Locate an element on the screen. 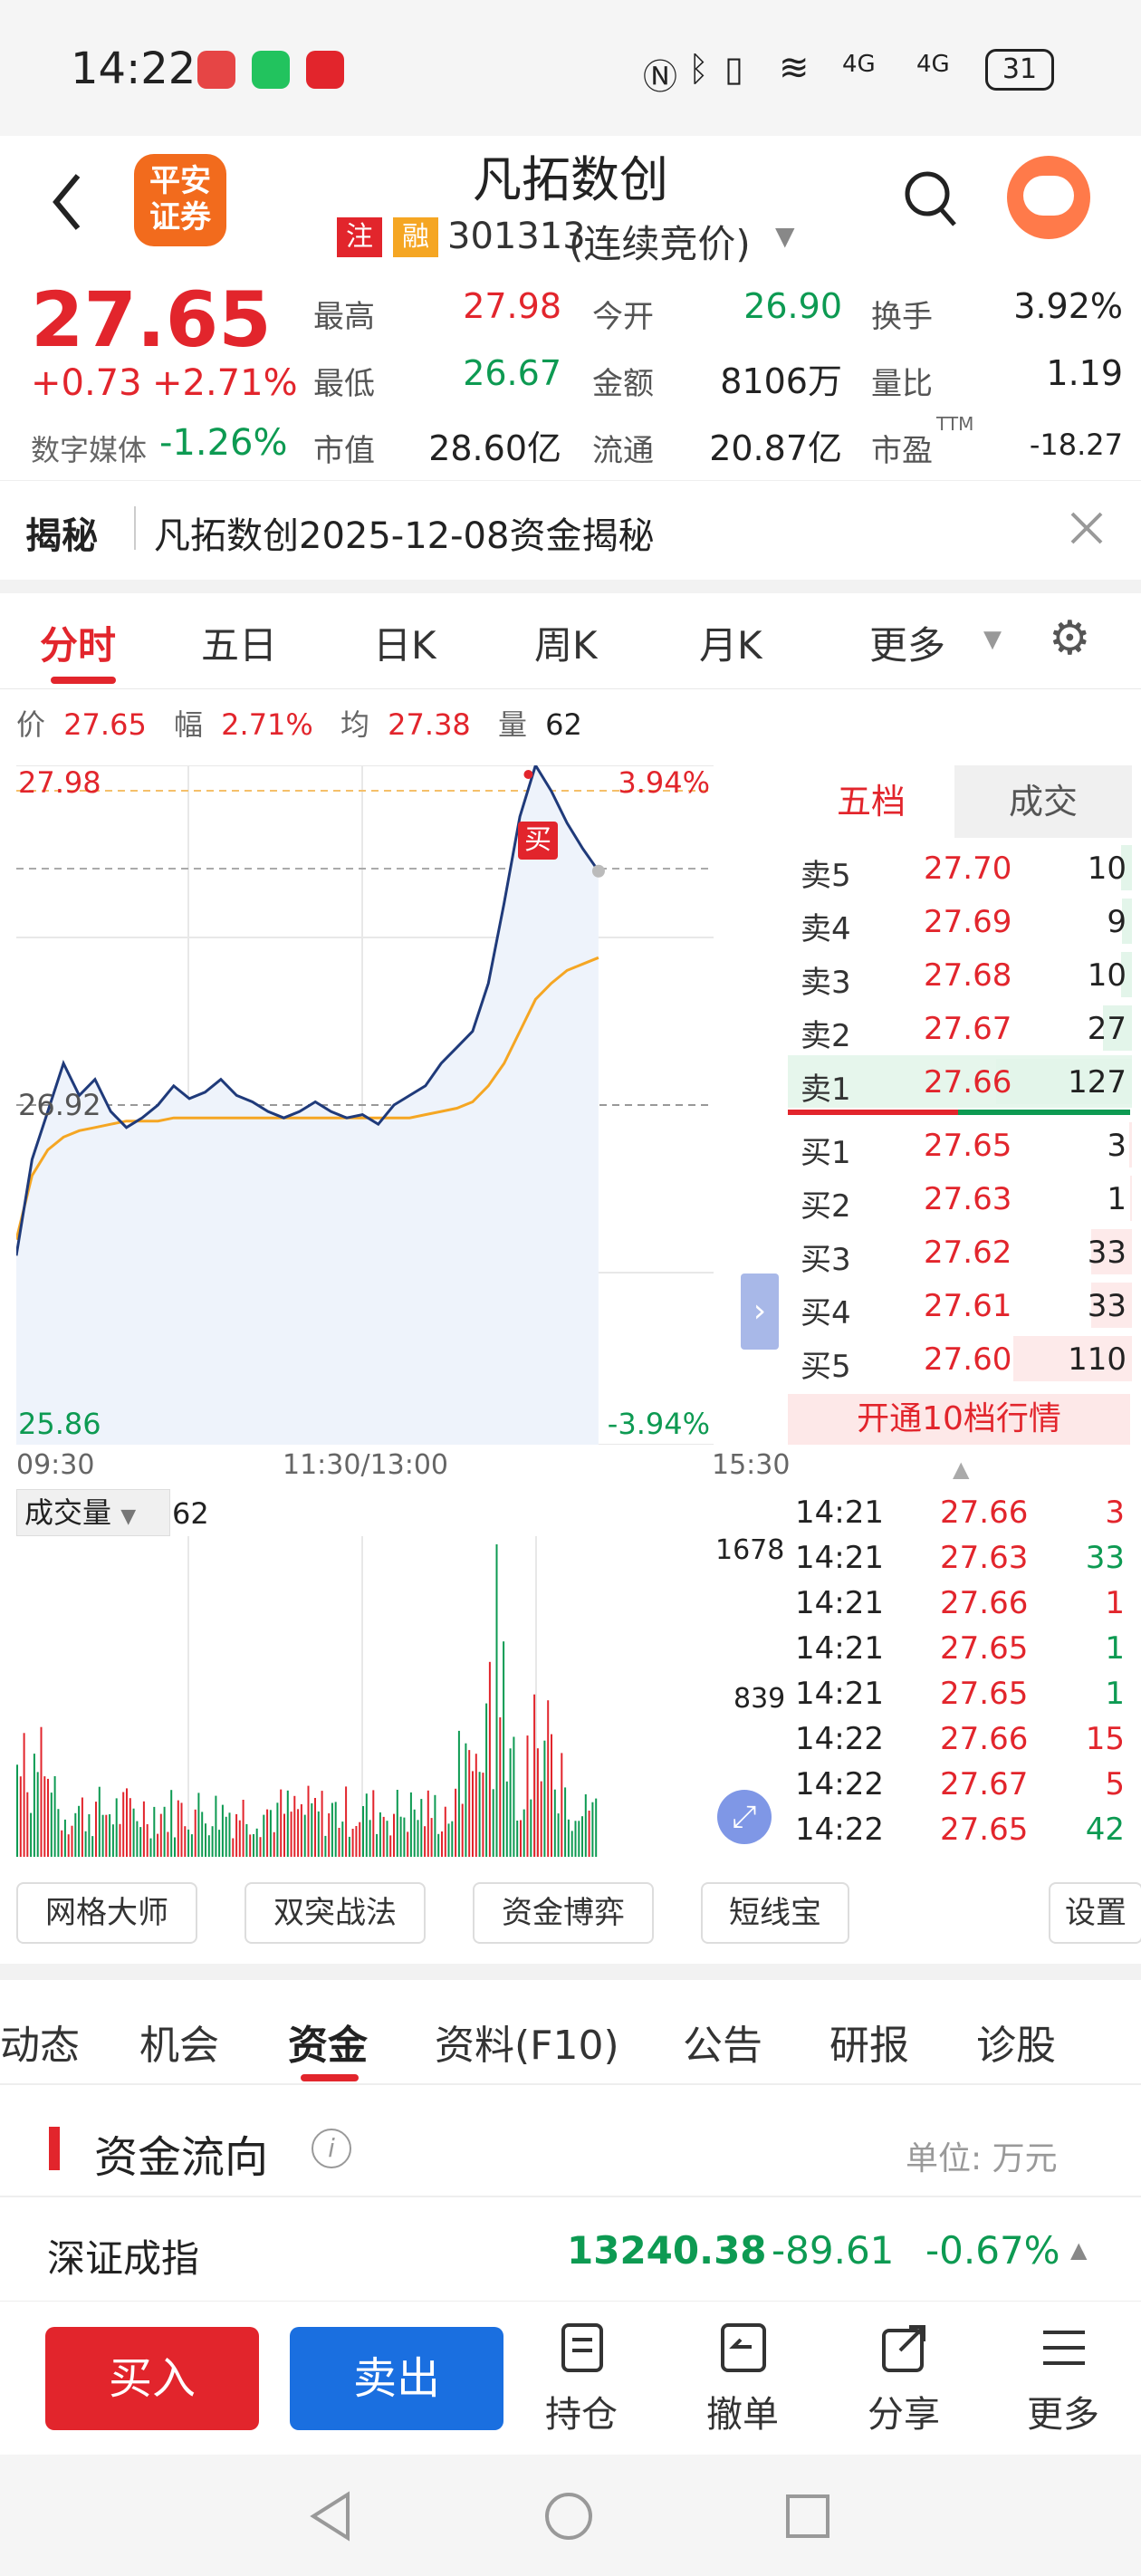 The height and width of the screenshot is (2576, 1141). bid-row: 买2 27.63 1 is located at coordinates (960, 1198).